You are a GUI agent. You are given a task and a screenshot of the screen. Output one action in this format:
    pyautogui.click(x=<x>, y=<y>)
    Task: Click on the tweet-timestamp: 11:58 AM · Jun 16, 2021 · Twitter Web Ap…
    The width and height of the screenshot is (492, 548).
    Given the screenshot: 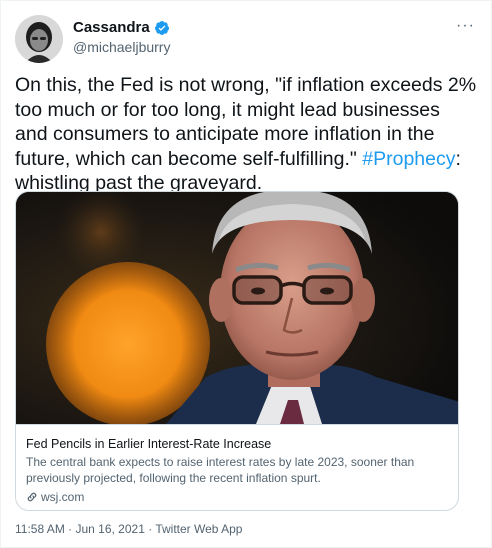 What is the action you would take?
    pyautogui.click(x=128, y=529)
    